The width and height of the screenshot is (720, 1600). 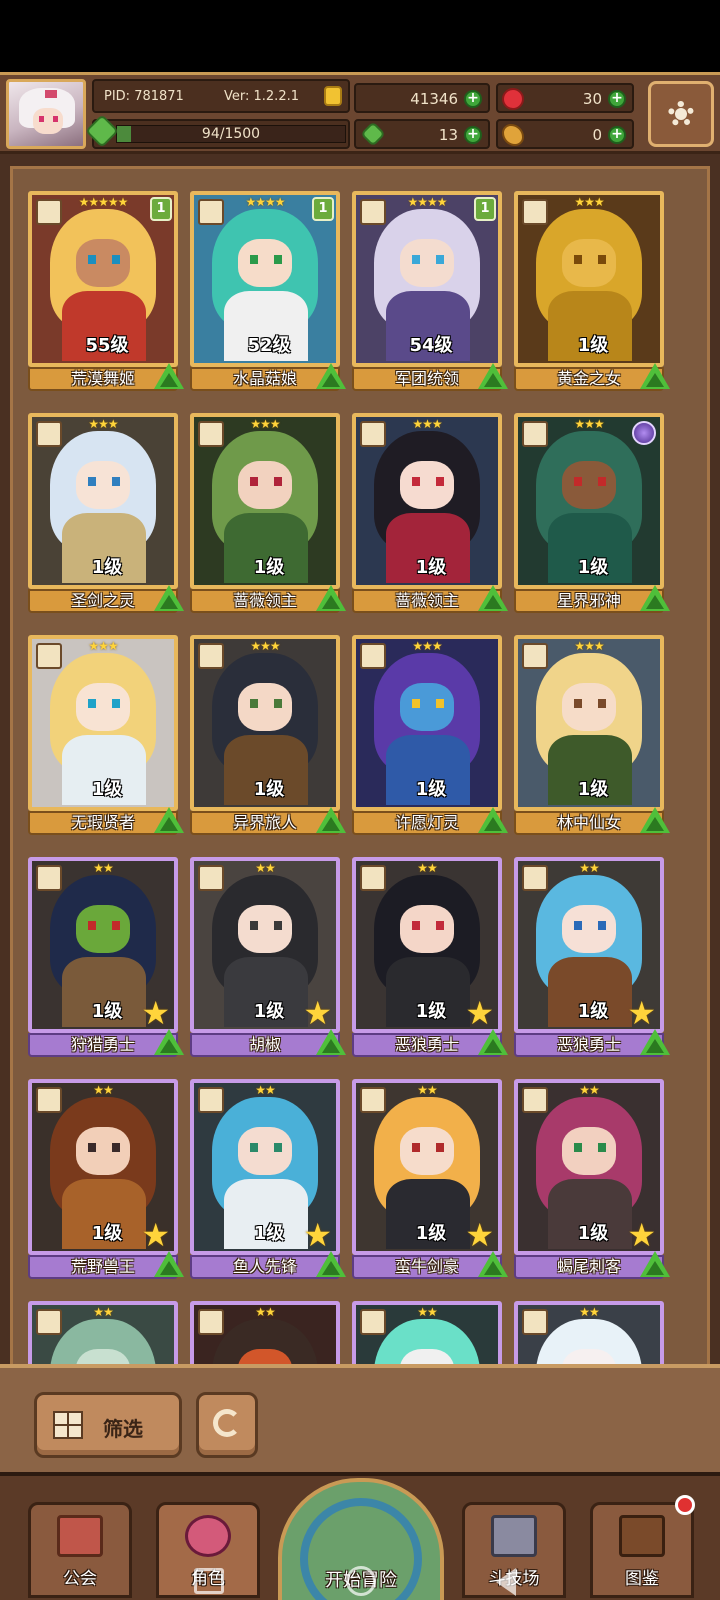 What do you see at coordinates (209, 1581) in the screenshot?
I see `system-recents-button` at bounding box center [209, 1581].